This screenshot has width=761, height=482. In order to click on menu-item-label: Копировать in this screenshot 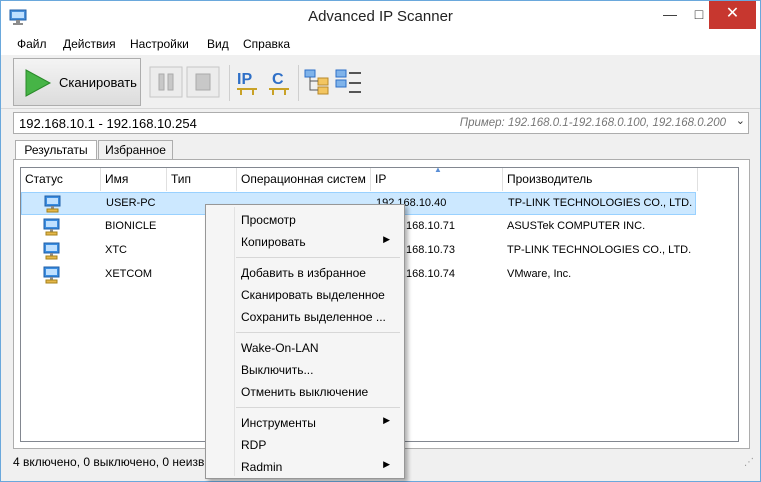, I will do `click(273, 242)`.